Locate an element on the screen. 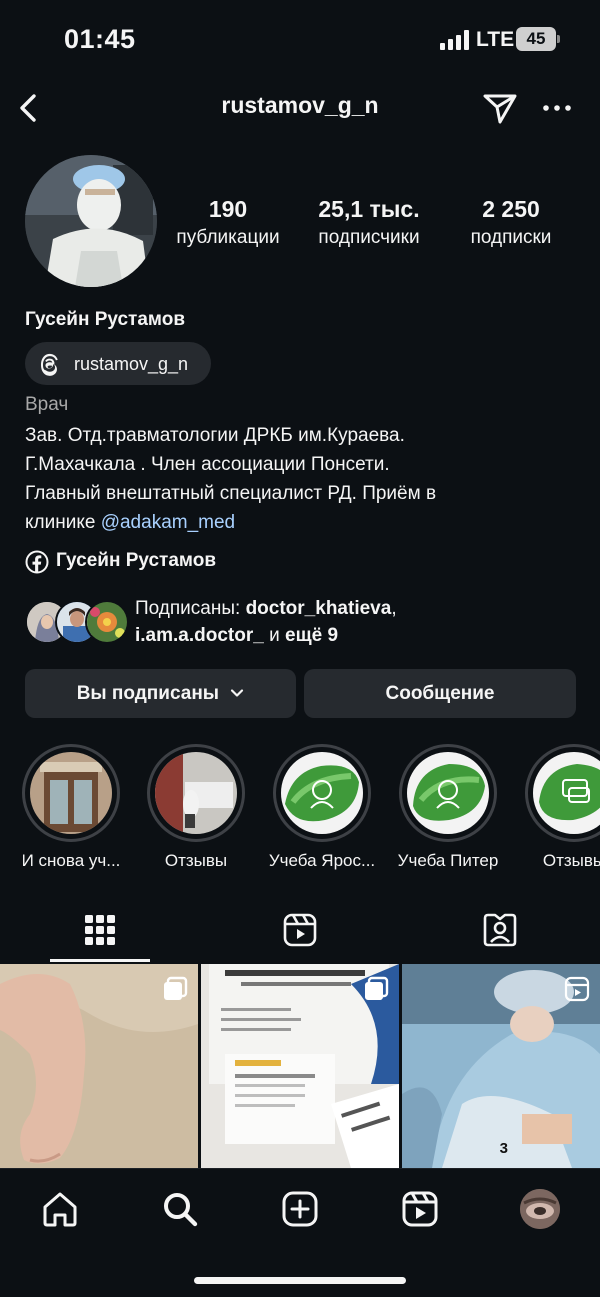  profile-avatar is located at coordinates (91, 221).